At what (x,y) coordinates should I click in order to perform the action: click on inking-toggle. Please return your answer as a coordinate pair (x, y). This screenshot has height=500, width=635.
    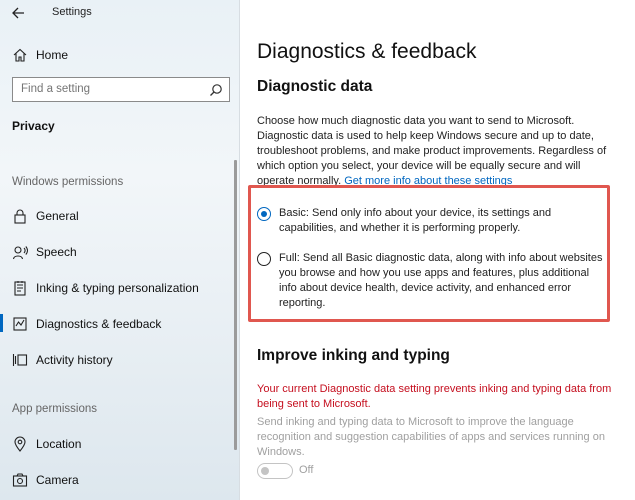
    Looking at the image, I should click on (275, 471).